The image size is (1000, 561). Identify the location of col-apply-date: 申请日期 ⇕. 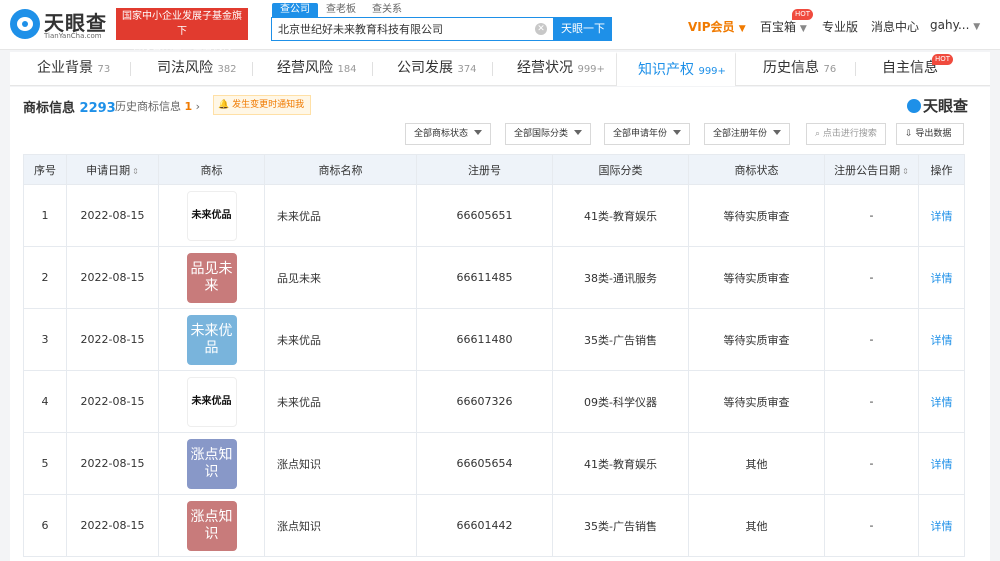
(112, 169).